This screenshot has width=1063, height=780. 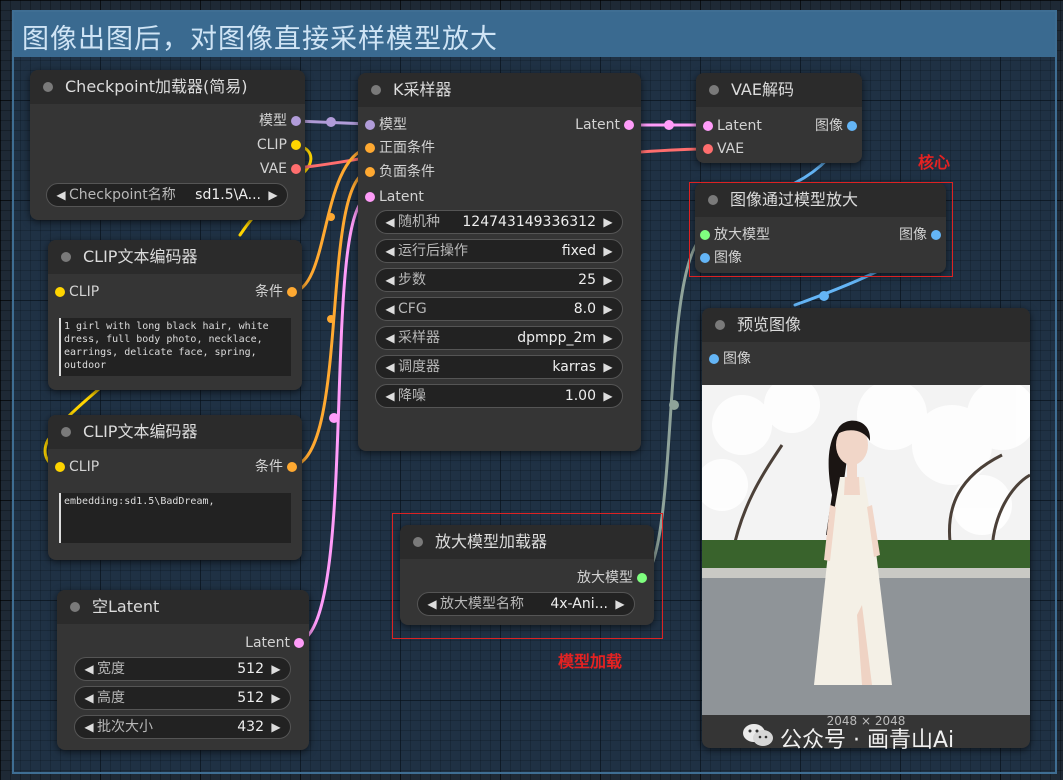 I want to click on output-clip: CLIP, so click(x=279, y=145).